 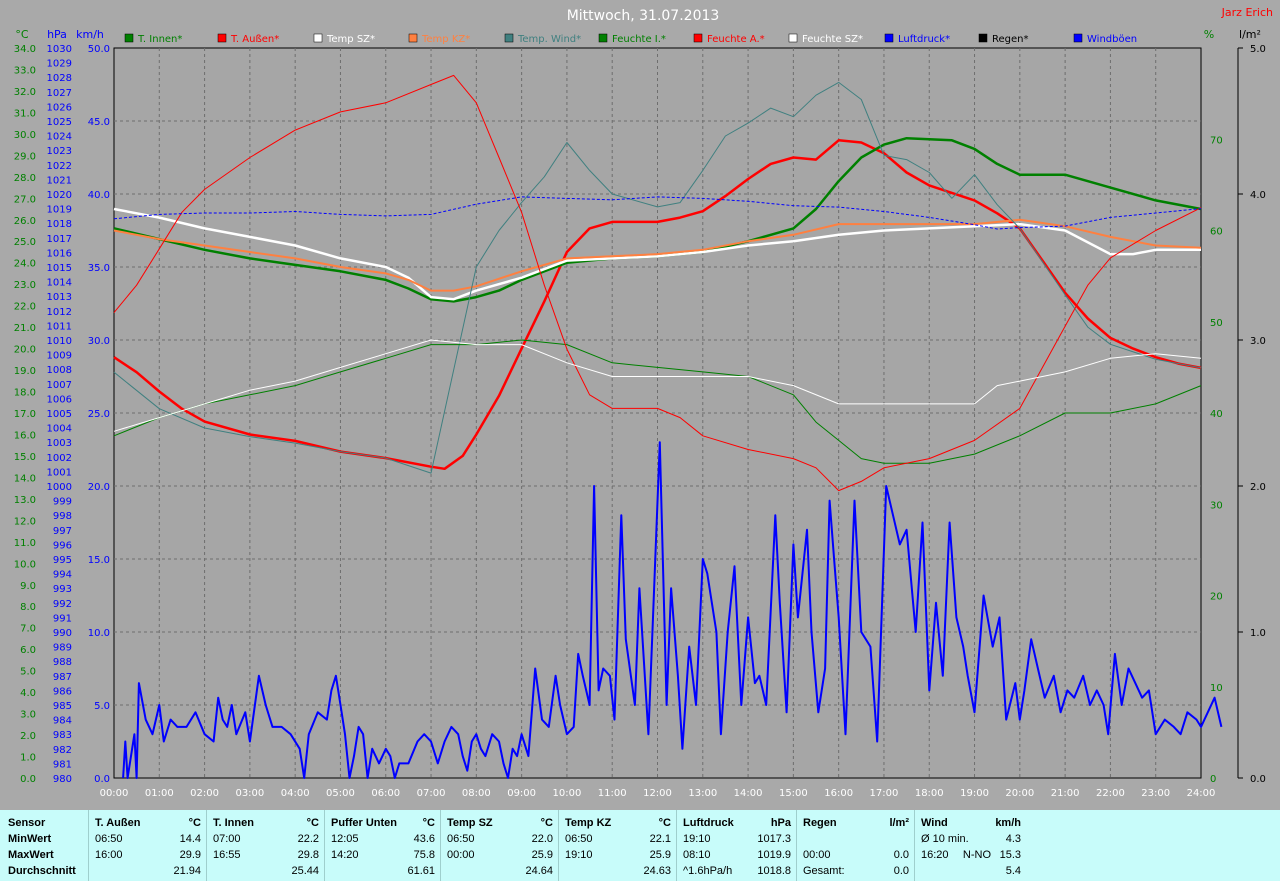 I want to click on stats-max-time: 16:00, so click(x=109, y=855).